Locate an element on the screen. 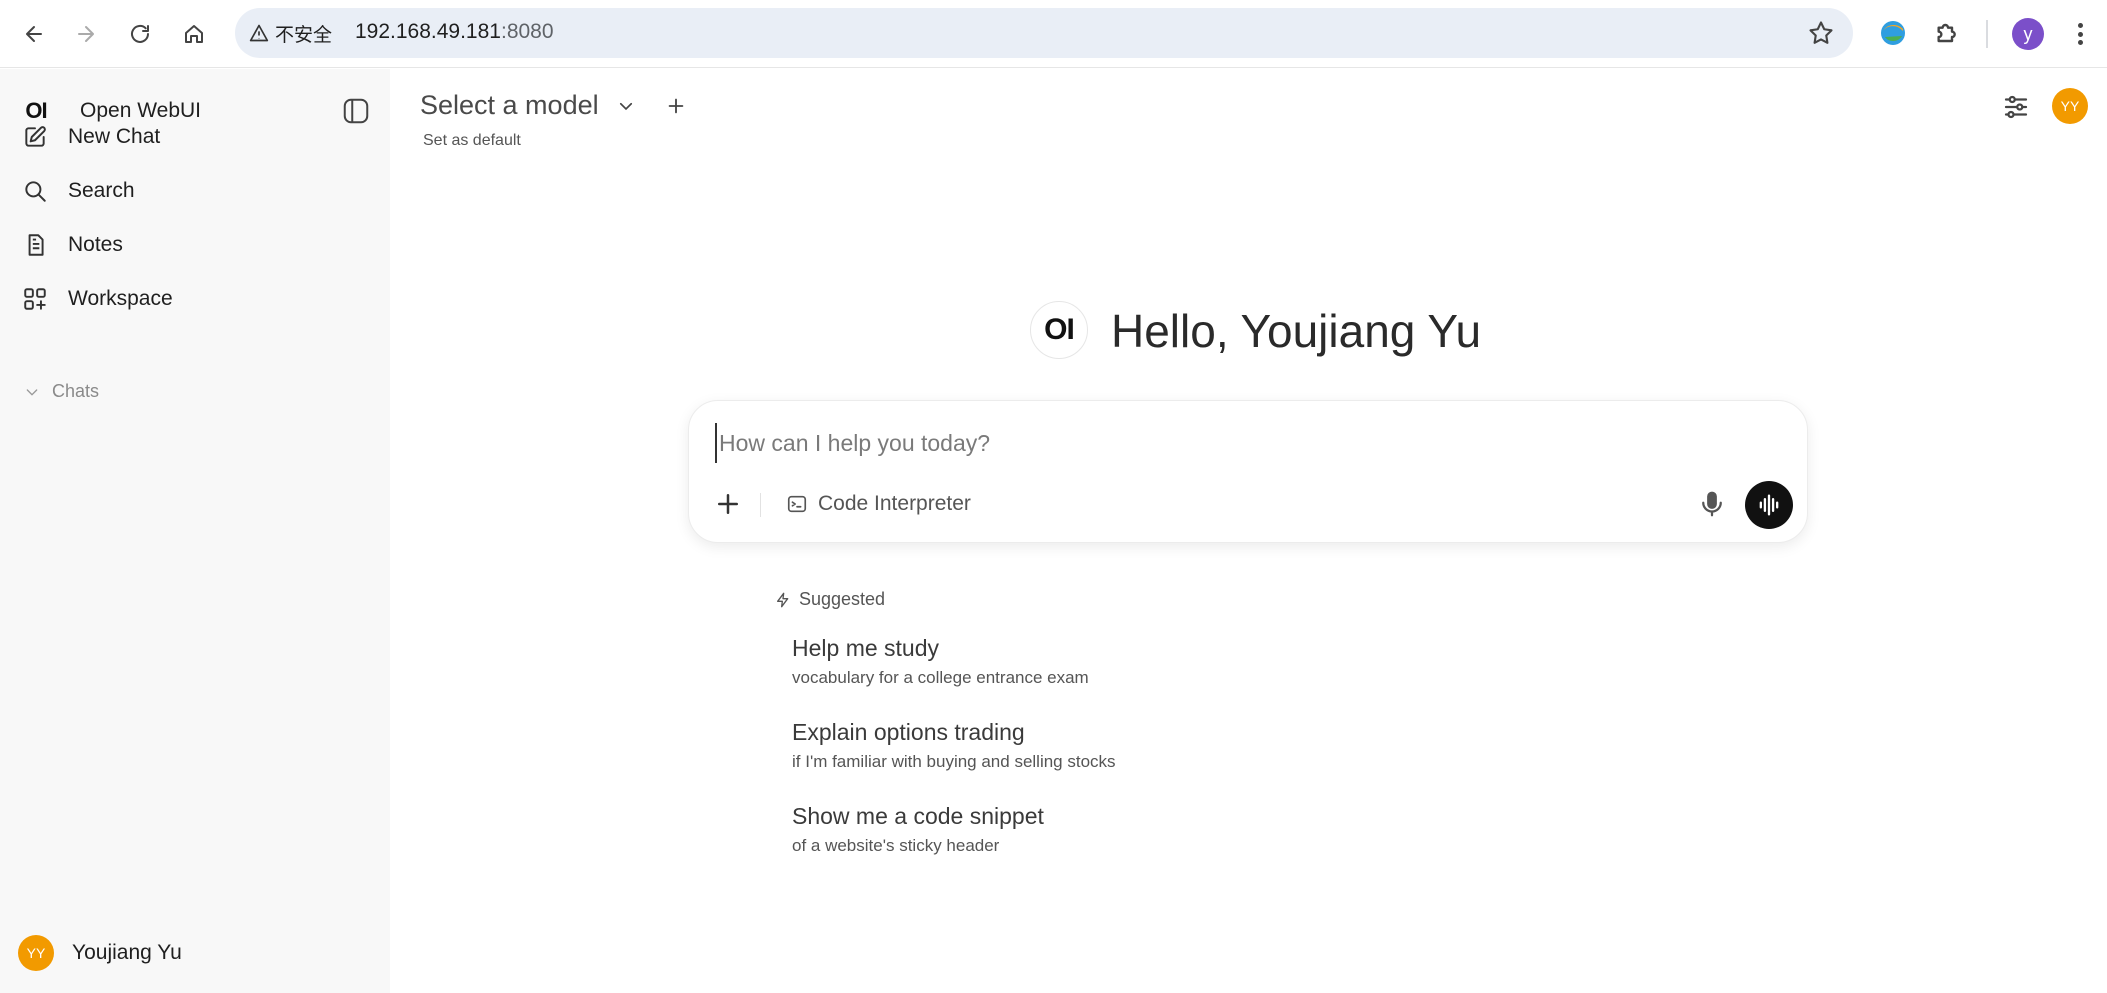  address-bar: 不安全 192.168.49.181:8080 is located at coordinates (1044, 33).